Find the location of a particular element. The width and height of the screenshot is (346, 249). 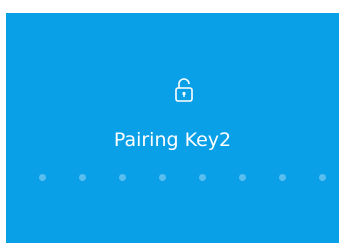

pin-dots is located at coordinates (172, 179).